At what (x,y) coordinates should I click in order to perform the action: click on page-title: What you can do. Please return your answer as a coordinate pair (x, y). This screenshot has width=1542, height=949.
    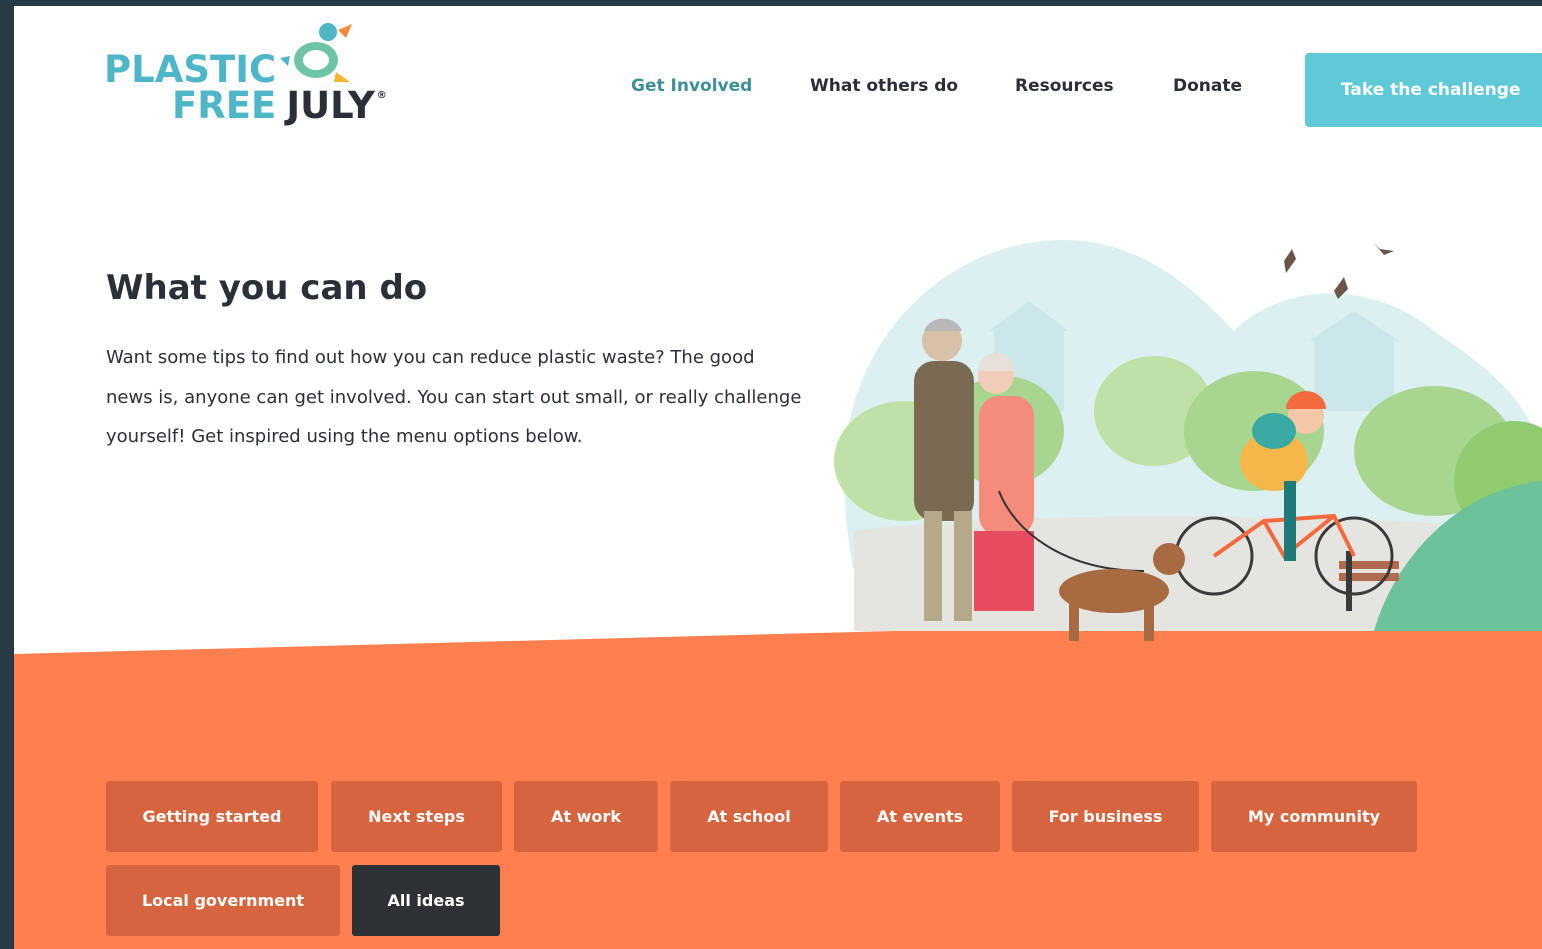
    Looking at the image, I should click on (267, 288).